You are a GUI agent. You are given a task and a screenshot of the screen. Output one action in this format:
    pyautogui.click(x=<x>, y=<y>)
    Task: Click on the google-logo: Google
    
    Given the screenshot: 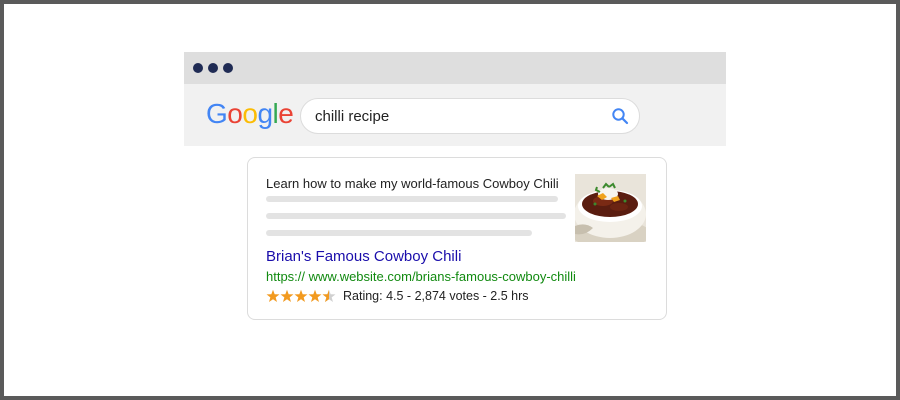 What is the action you would take?
    pyautogui.click(x=250, y=114)
    